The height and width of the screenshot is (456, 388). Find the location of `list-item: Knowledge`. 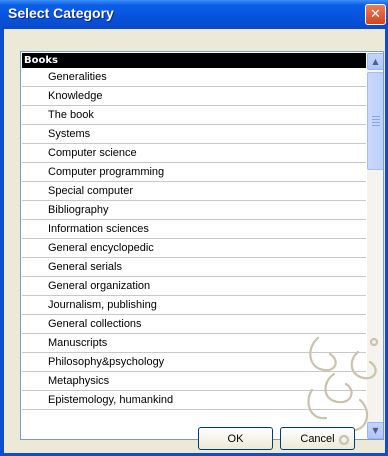

list-item: Knowledge is located at coordinates (194, 96).